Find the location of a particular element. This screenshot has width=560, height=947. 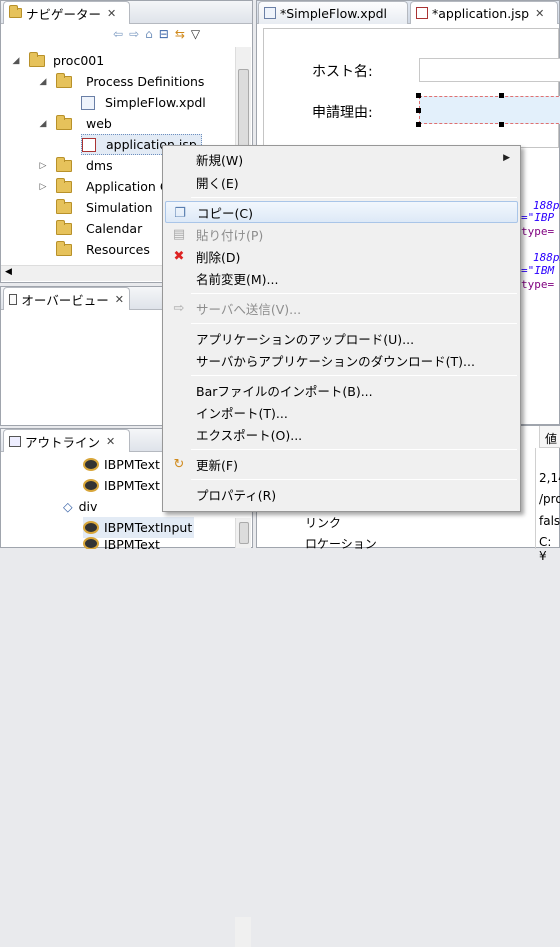

outline-item-selected: IBPMTextInput is located at coordinates (139, 527).